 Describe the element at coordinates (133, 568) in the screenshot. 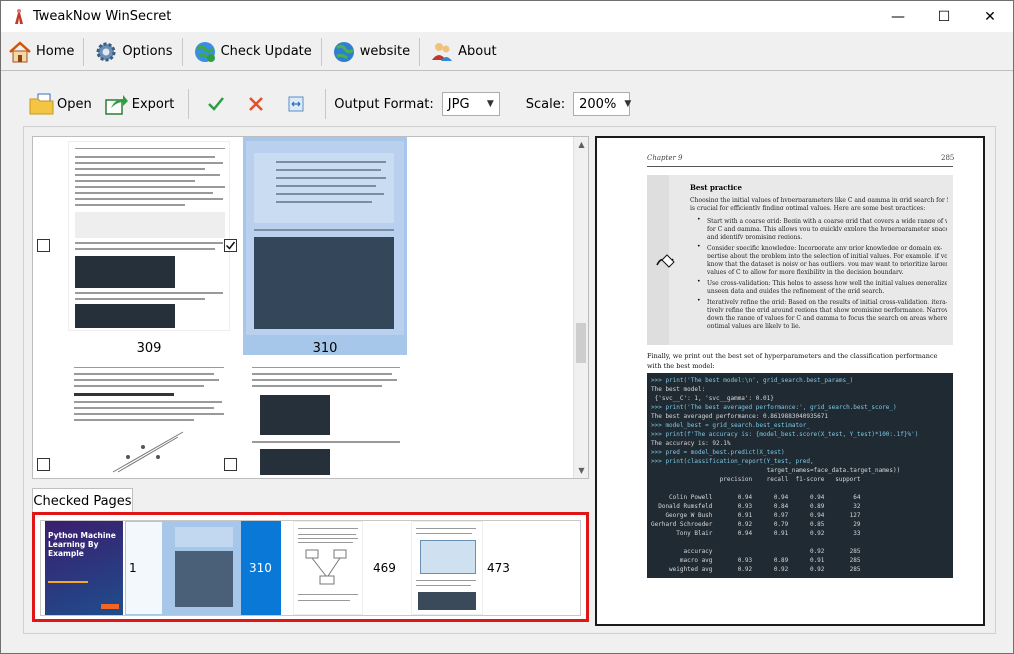

I see `checked-page-number: 1` at that location.